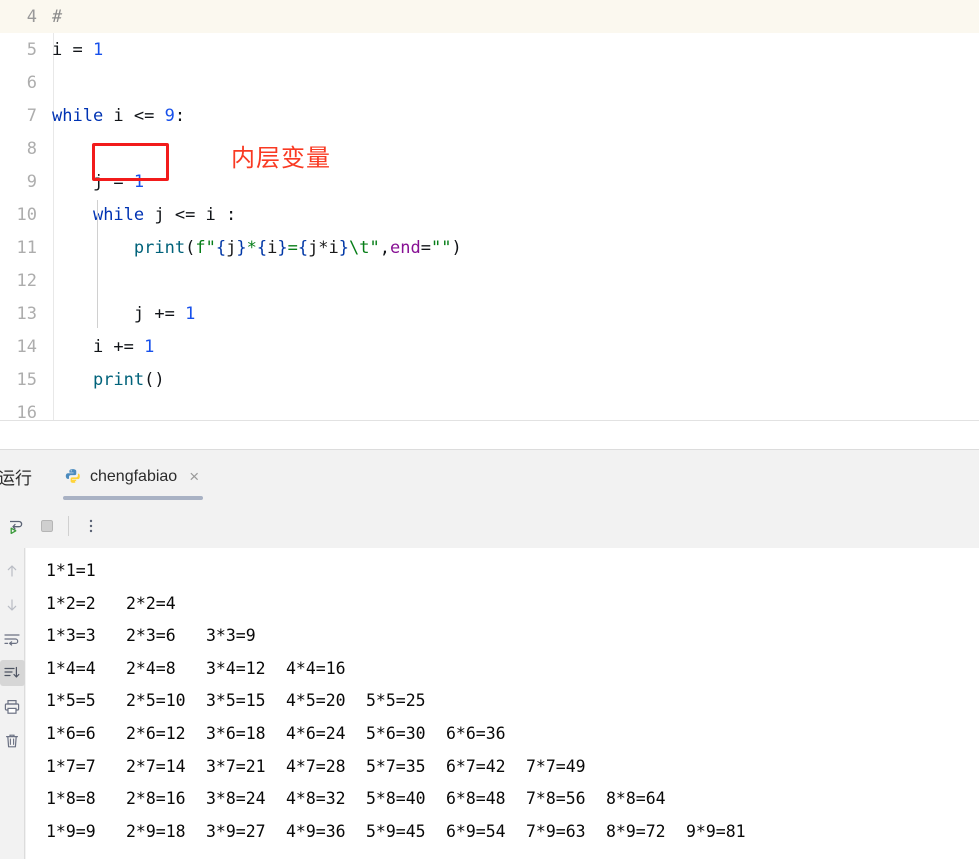  Describe the element at coordinates (489, 82) in the screenshot. I see `code-line: 6` at that location.